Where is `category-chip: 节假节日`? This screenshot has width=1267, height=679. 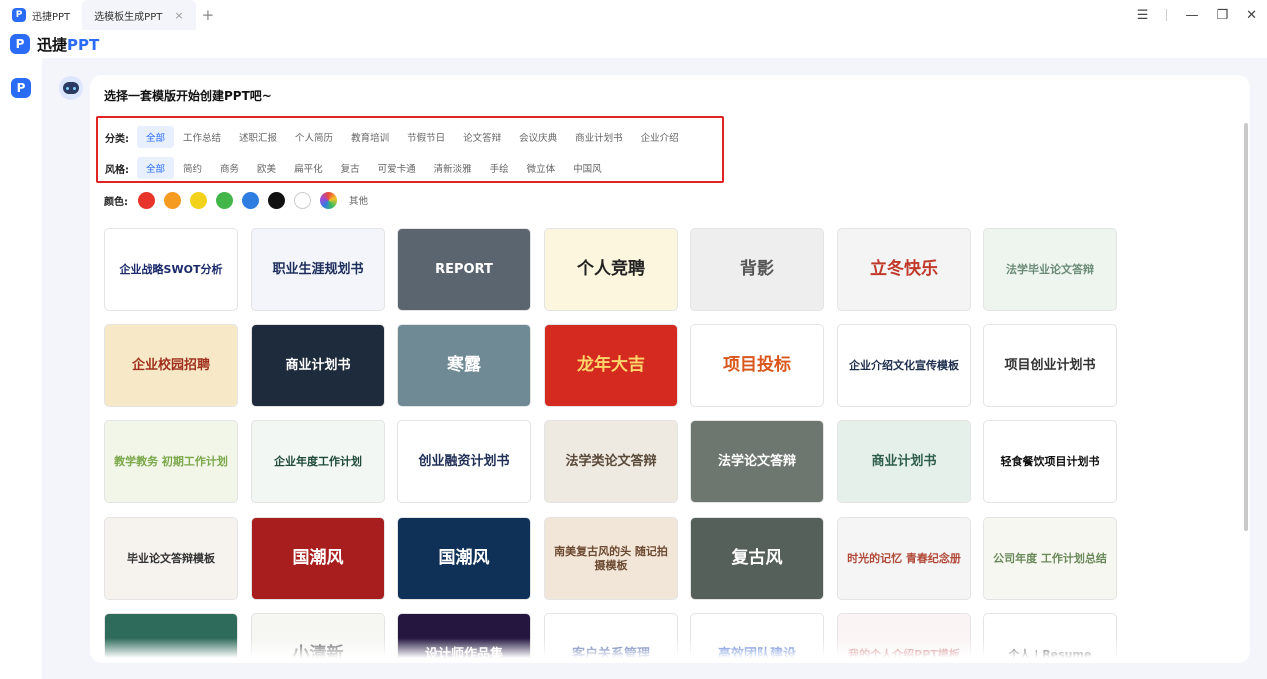
category-chip: 节假节日 is located at coordinates (426, 137).